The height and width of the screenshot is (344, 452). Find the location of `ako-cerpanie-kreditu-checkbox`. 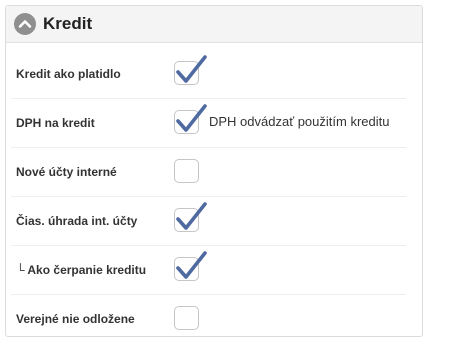

ako-cerpanie-kreditu-checkbox is located at coordinates (190, 266).